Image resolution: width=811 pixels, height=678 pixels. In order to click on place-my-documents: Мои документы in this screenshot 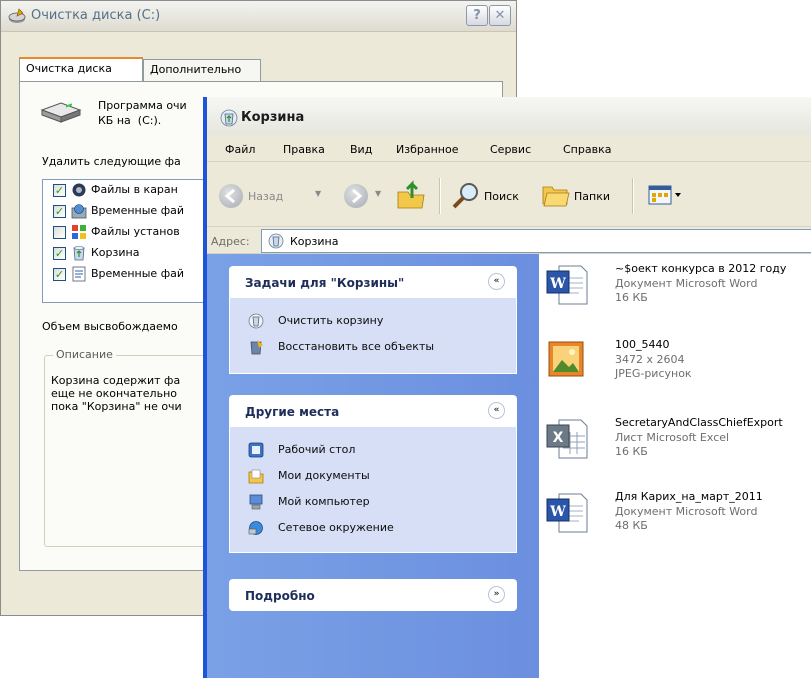, I will do `click(348, 477)`.